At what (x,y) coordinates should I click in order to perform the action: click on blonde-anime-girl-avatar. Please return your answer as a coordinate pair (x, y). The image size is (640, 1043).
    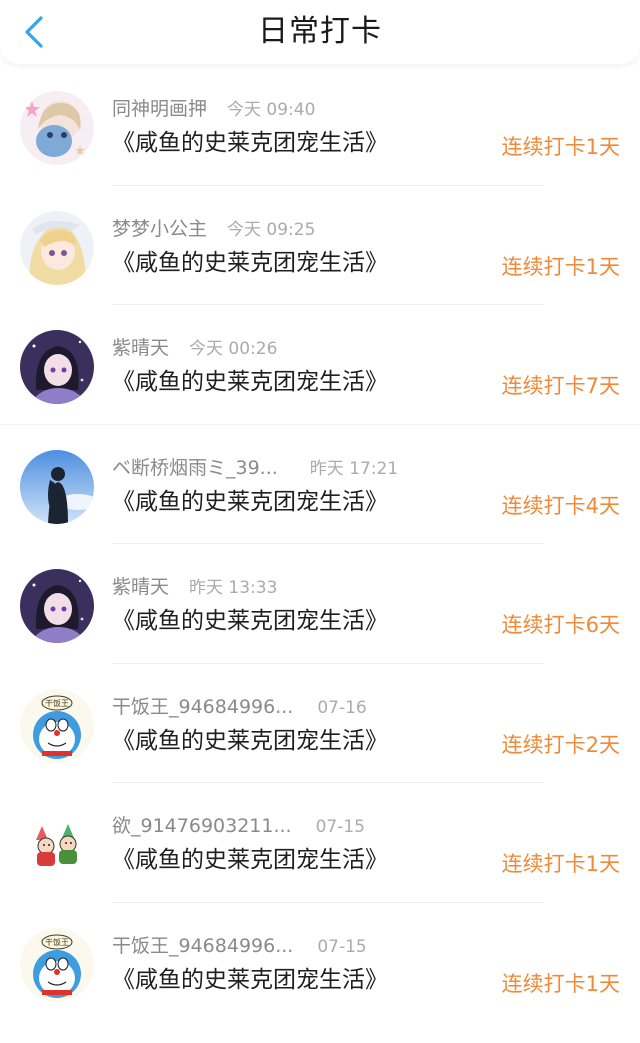
    Looking at the image, I should click on (57, 247).